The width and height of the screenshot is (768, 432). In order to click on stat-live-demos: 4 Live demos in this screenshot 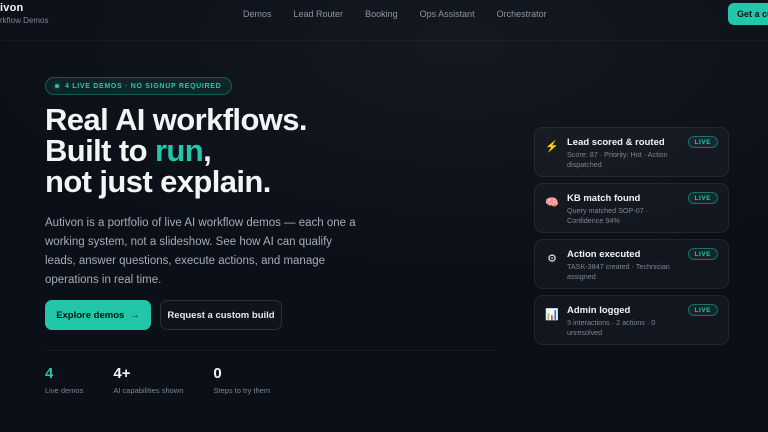, I will do `click(64, 380)`.